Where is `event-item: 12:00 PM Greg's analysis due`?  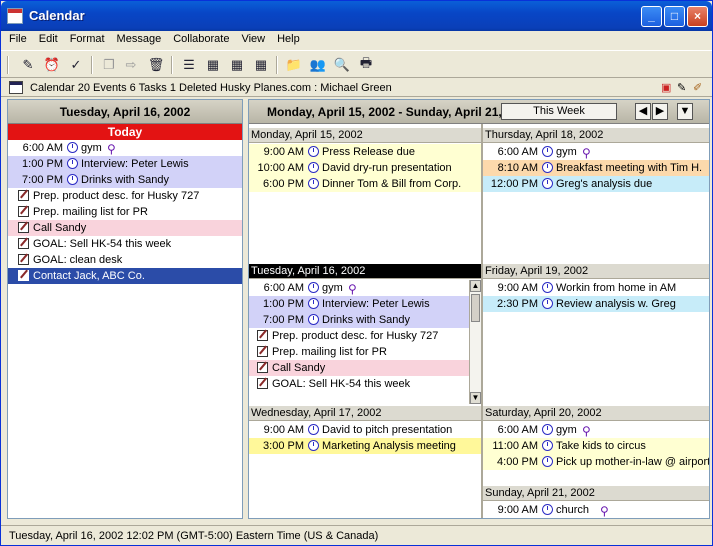 event-item: 12:00 PM Greg's analysis due is located at coordinates (596, 184).